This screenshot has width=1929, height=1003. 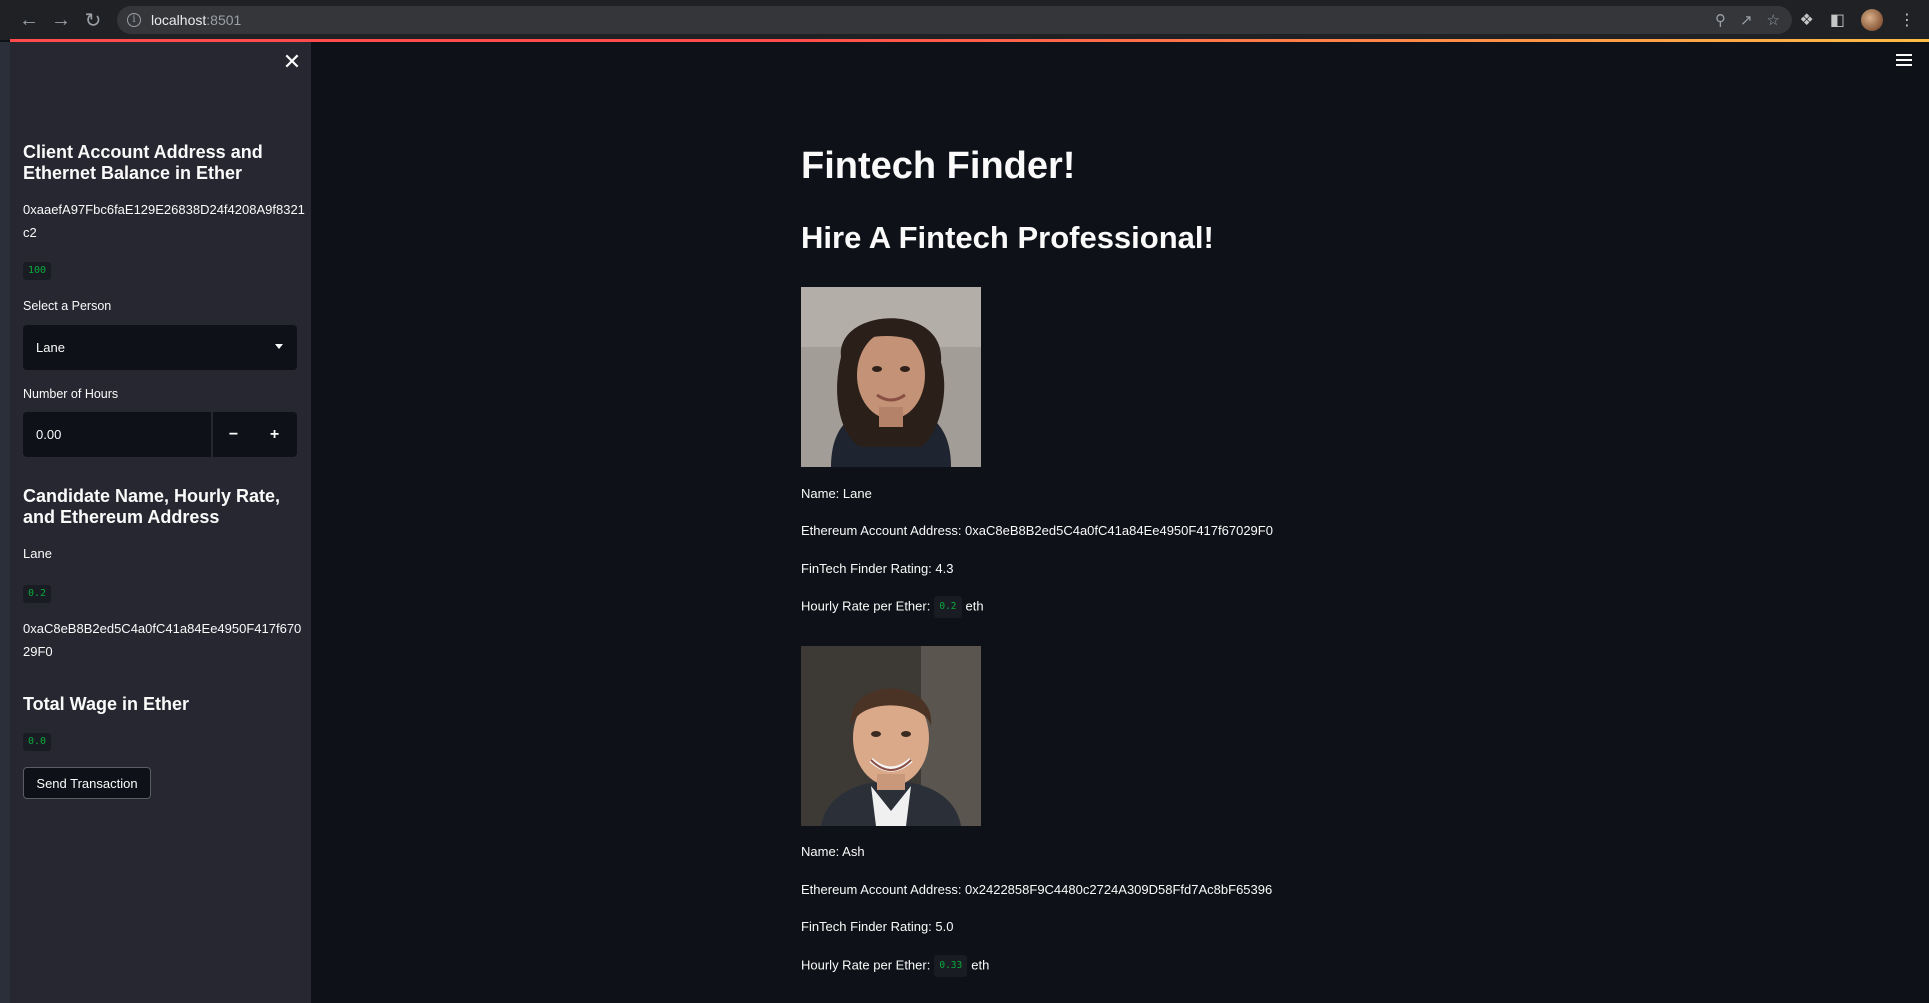 What do you see at coordinates (1773, 20) in the screenshot?
I see `bookmark-star-icon: ☆` at bounding box center [1773, 20].